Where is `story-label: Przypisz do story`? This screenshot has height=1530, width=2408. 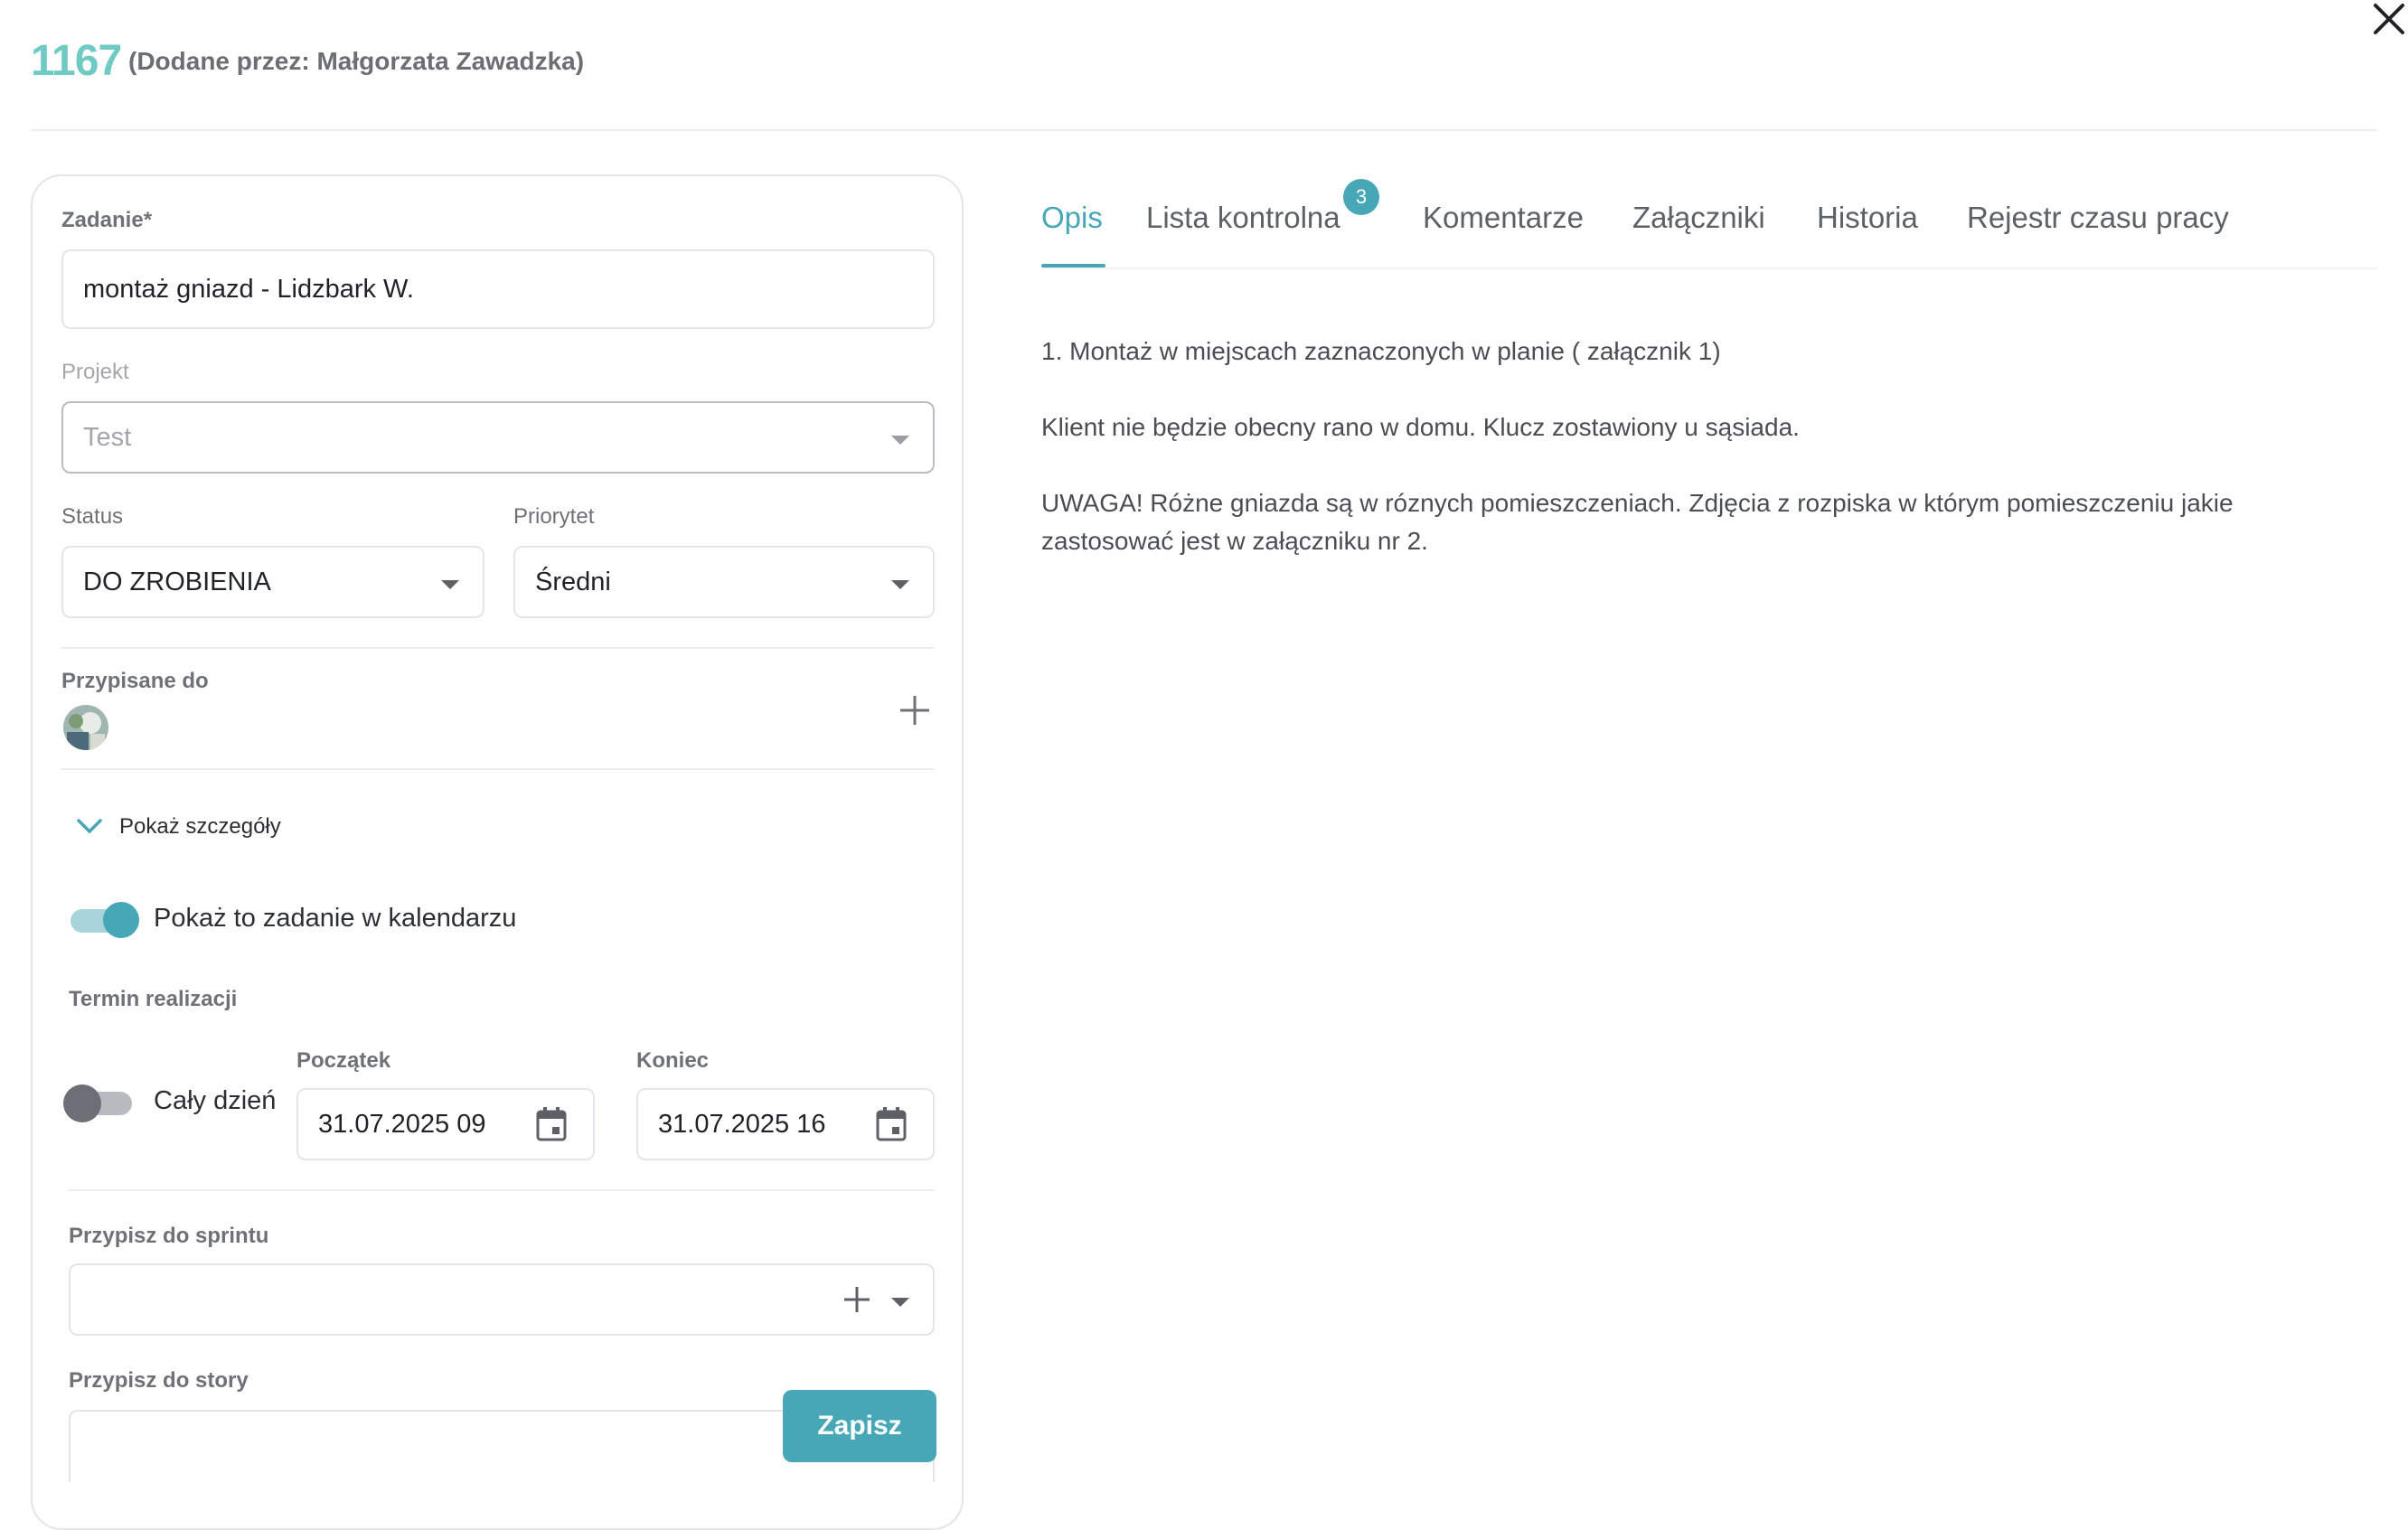
story-label: Przypisz do story is located at coordinates (159, 1380).